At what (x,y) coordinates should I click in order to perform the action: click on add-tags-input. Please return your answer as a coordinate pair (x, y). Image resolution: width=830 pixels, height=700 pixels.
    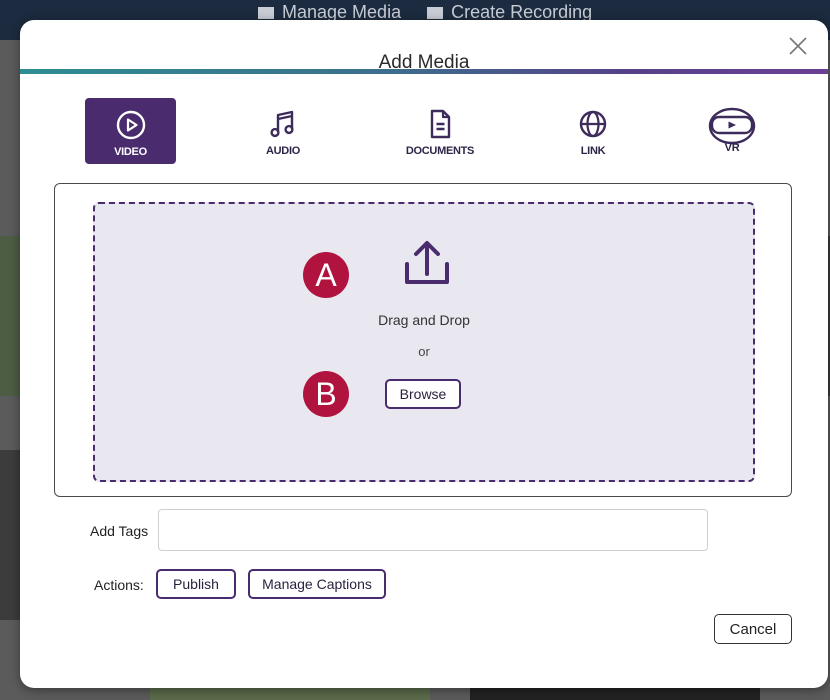
    Looking at the image, I should click on (433, 530).